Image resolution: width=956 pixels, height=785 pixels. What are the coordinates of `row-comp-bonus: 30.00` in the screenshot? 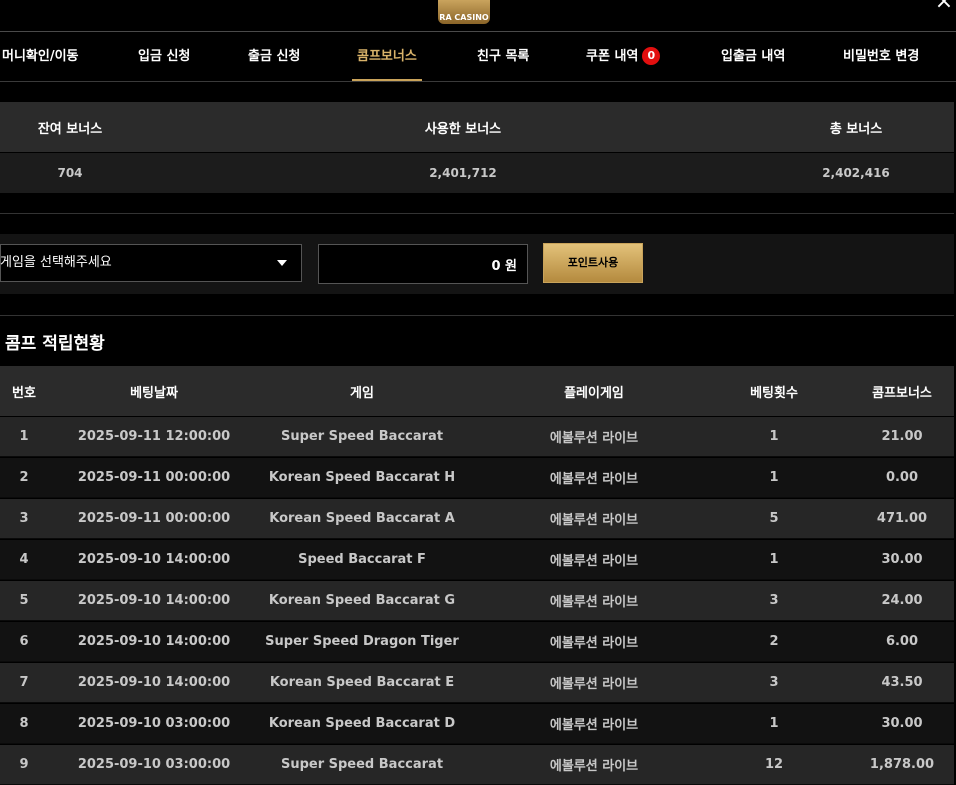 It's located at (902, 559).